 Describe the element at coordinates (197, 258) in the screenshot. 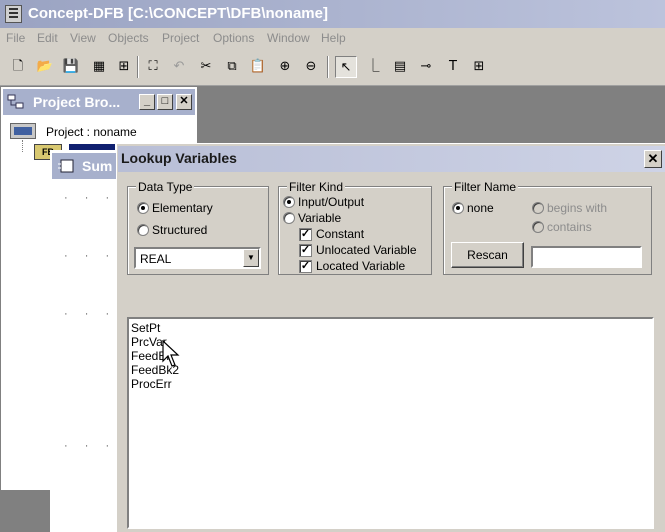

I see `data-type-select: REAL ▼` at that location.